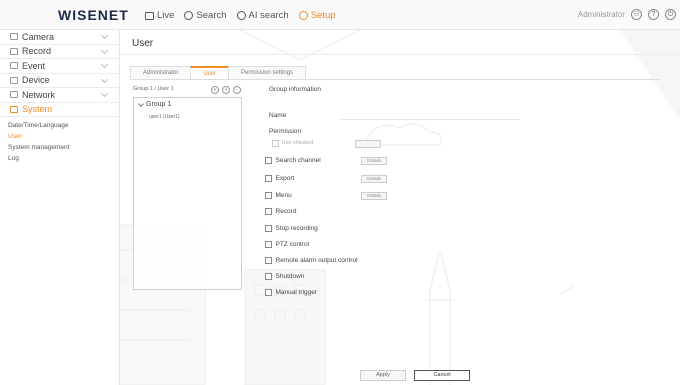 The image size is (680, 385). Describe the element at coordinates (430, 114) in the screenshot. I see `name-field` at that location.